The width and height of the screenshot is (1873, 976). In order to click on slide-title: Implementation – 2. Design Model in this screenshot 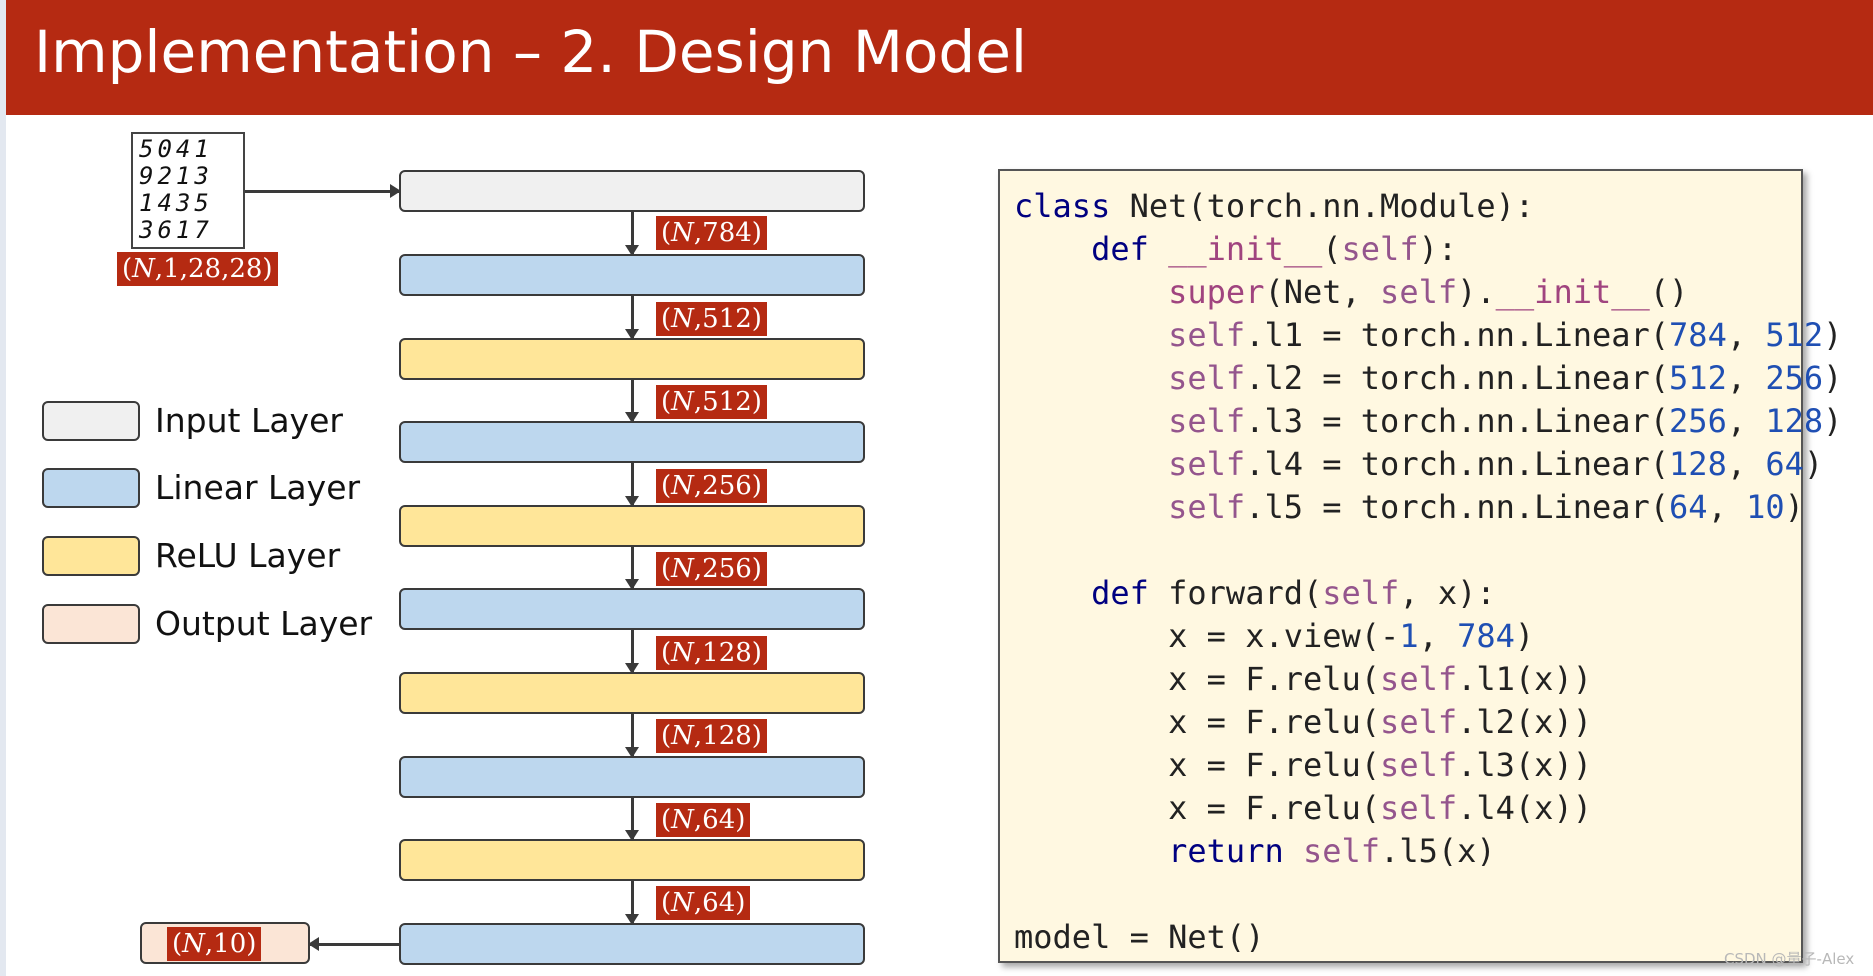, I will do `click(531, 52)`.